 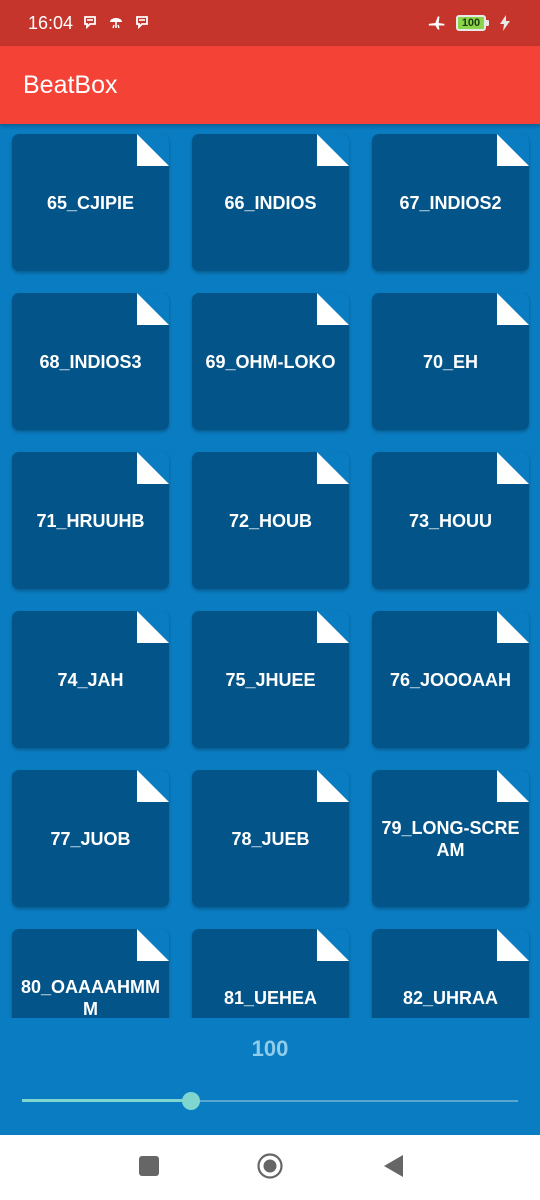 What do you see at coordinates (270, 85) in the screenshot?
I see `app-bar: BeatBox` at bounding box center [270, 85].